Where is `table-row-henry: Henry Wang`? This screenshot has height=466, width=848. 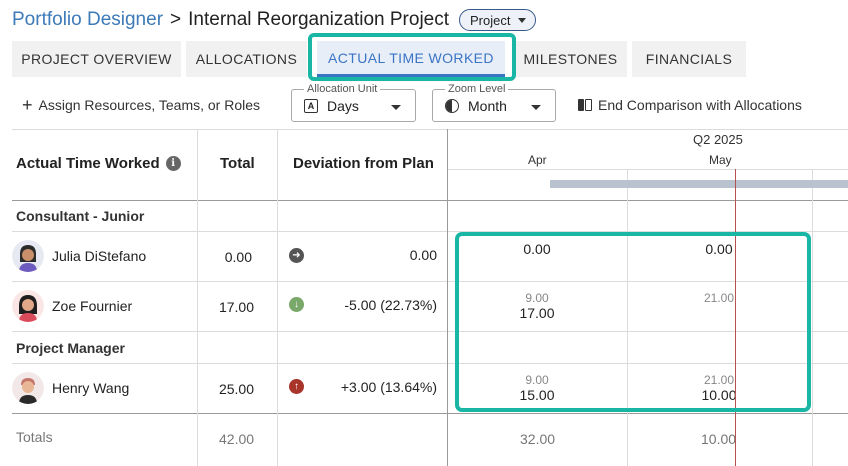 table-row-henry: Henry Wang is located at coordinates (70, 388).